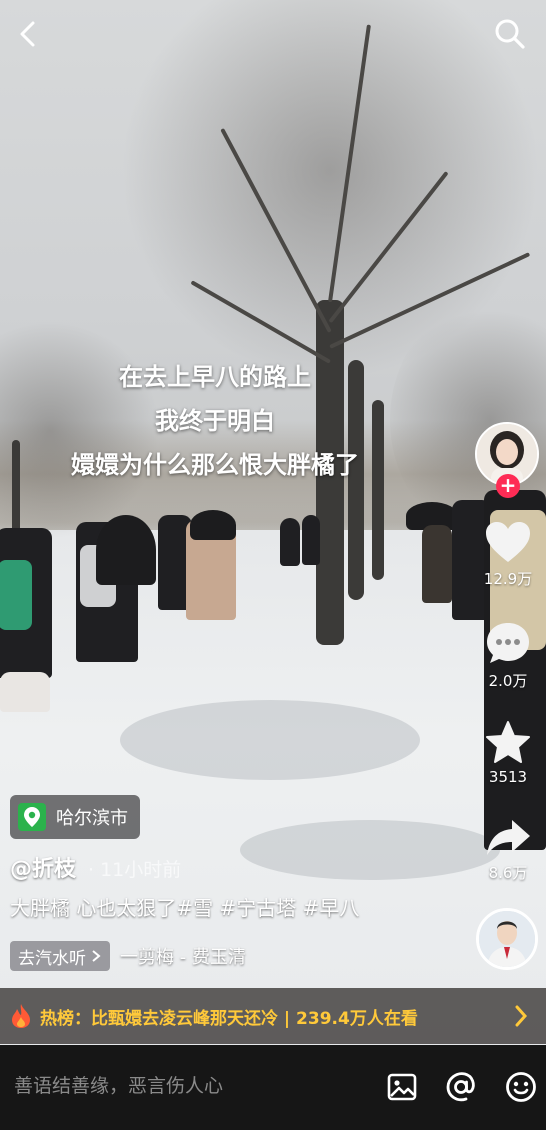 This screenshot has width=546, height=1130. I want to click on music-title: 一剪梅 - 费玉清, so click(183, 956).